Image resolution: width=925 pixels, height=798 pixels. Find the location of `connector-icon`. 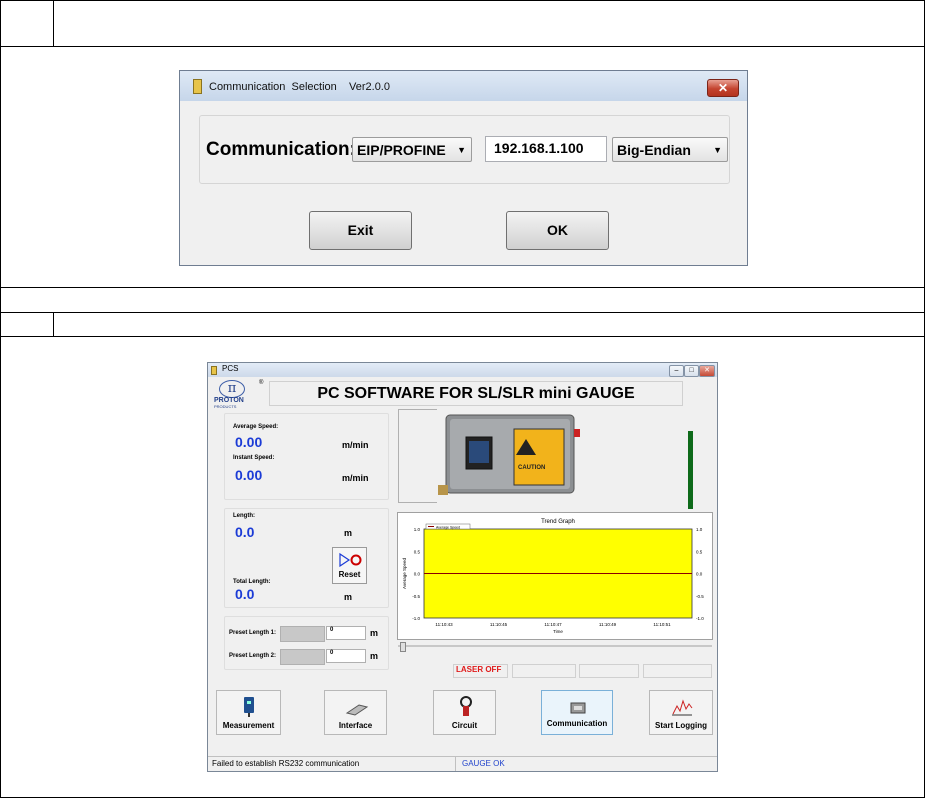

connector-icon is located at coordinates (357, 710).